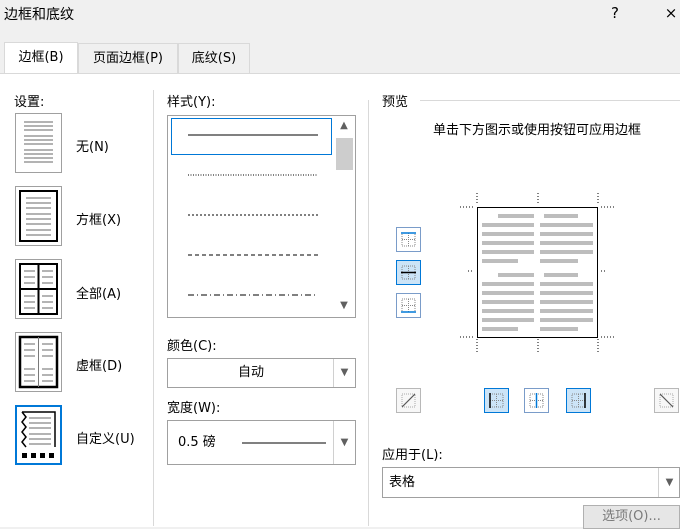 Image resolution: width=680 pixels, height=529 pixels. I want to click on preview-heading: 预览, so click(395, 102).